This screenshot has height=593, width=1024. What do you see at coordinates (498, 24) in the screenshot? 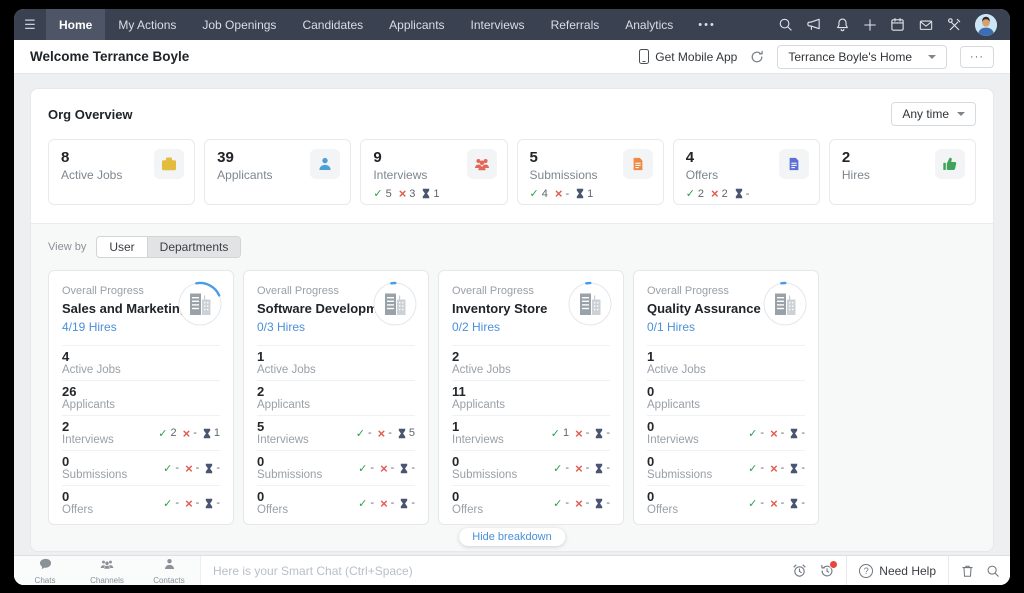
I see `tab-interviews: Interviews` at bounding box center [498, 24].